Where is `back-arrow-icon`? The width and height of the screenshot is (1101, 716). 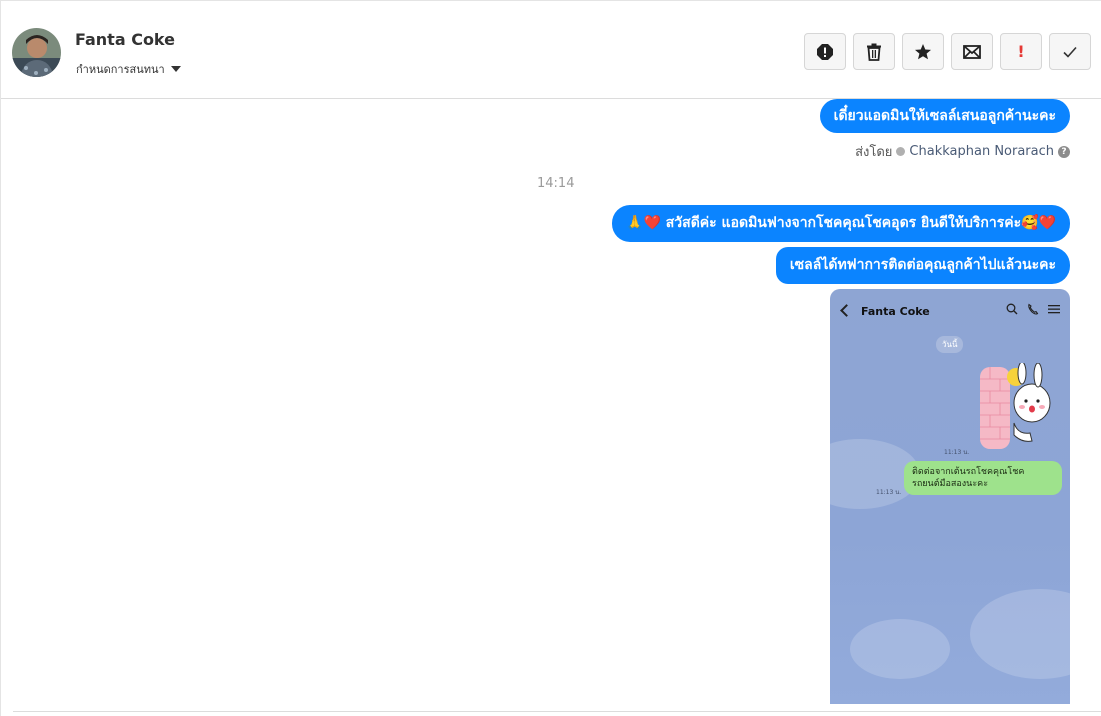
back-arrow-icon is located at coordinates (846, 310).